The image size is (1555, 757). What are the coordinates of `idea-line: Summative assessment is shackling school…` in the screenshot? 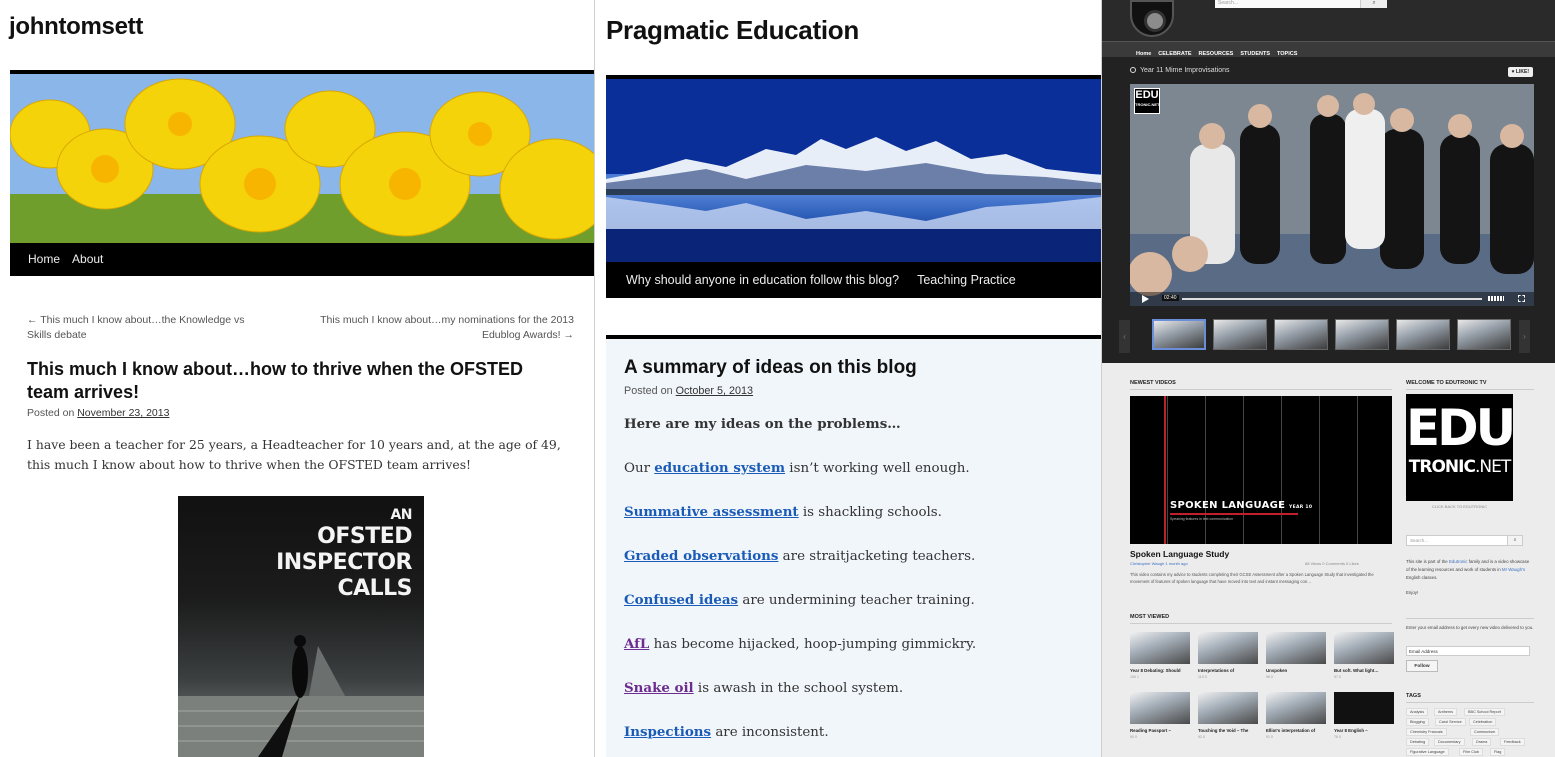 It's located at (859, 523).